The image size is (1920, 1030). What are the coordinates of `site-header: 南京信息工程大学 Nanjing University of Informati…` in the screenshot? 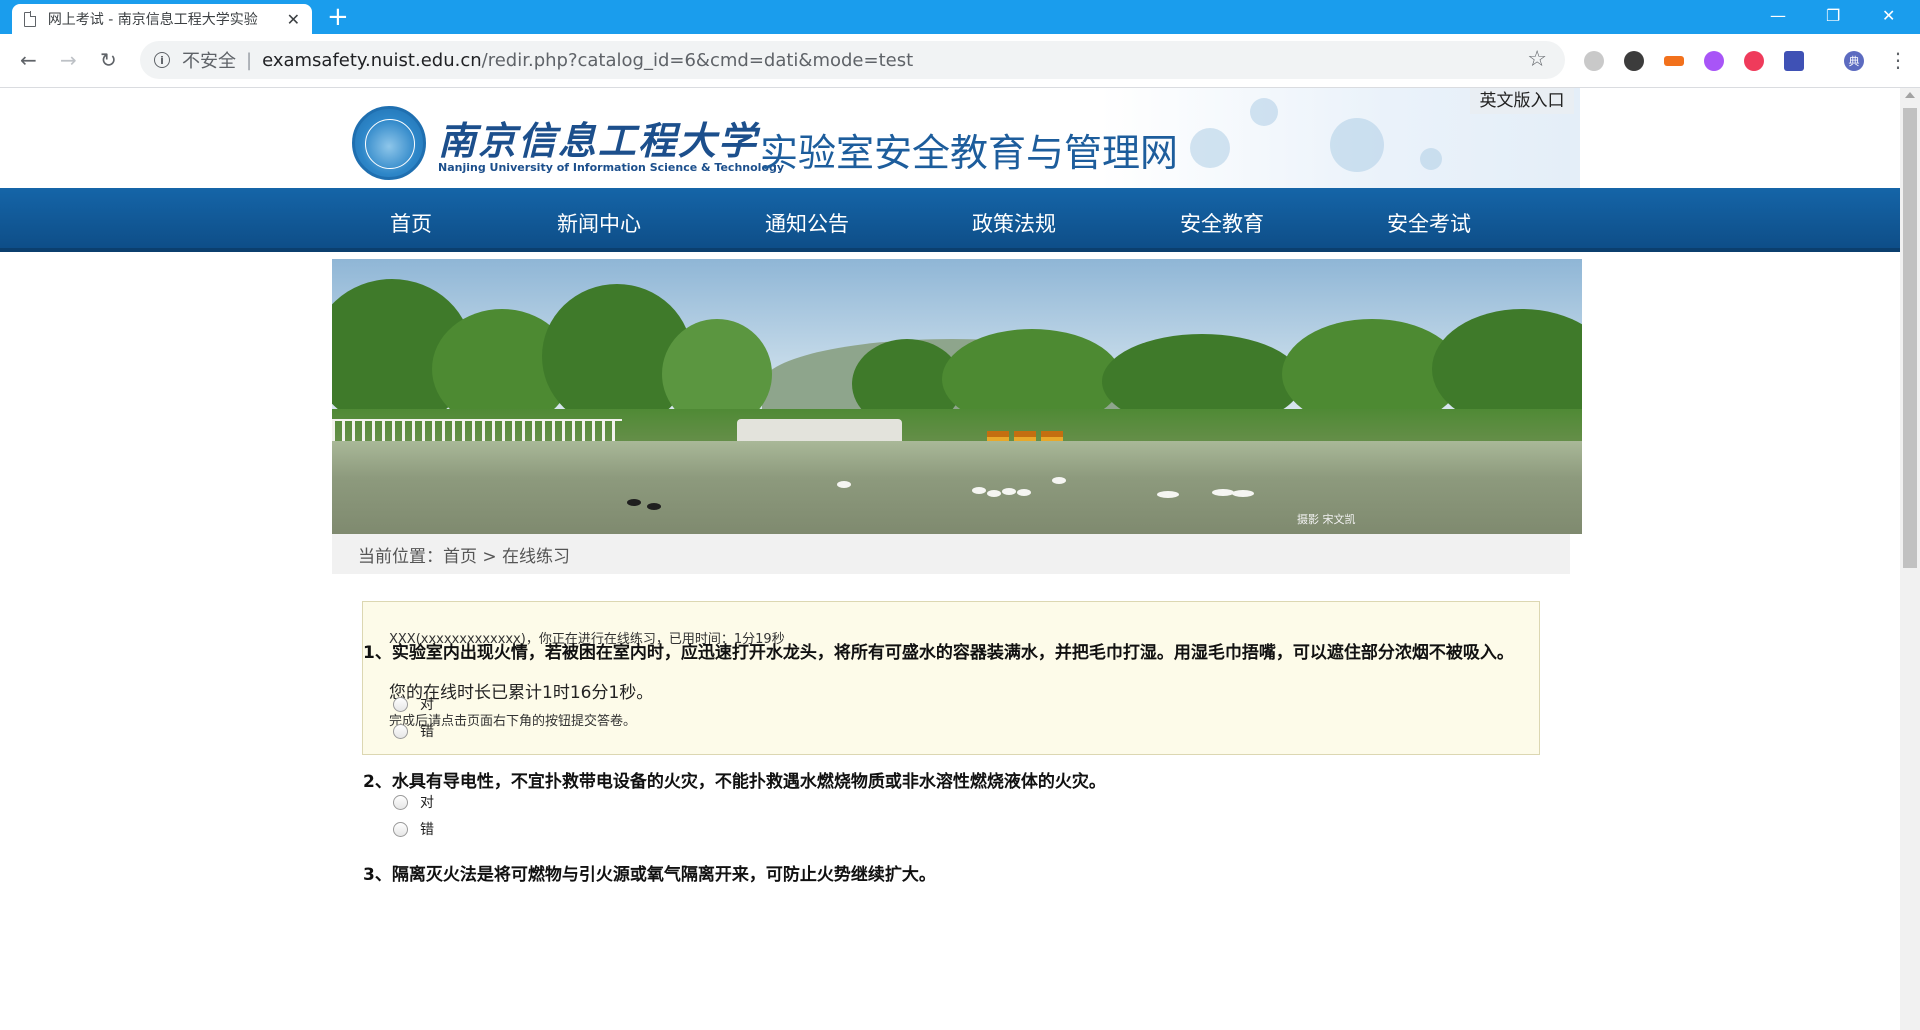 It's located at (950, 138).